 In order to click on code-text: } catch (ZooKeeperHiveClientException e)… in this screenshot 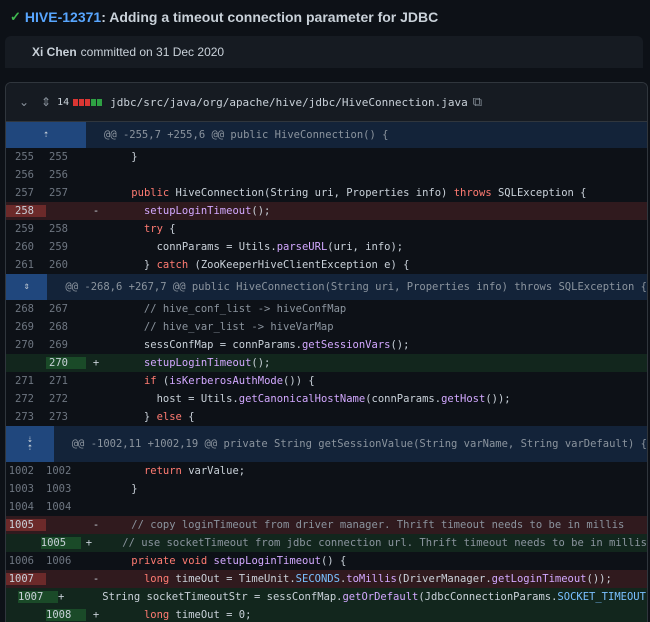, I will do `click(258, 265)`.